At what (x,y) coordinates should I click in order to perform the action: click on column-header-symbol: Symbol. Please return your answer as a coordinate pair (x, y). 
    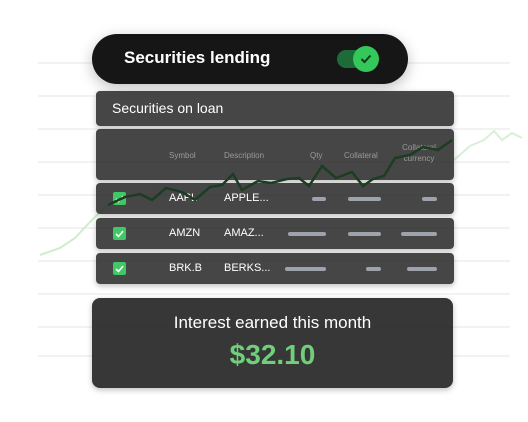
    Looking at the image, I should click on (182, 155).